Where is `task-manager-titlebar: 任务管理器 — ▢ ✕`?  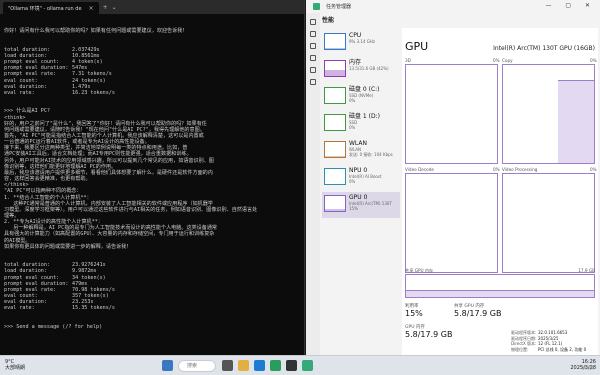
task-manager-titlebar: 任务管理器 — ▢ ✕ is located at coordinates (453, 6).